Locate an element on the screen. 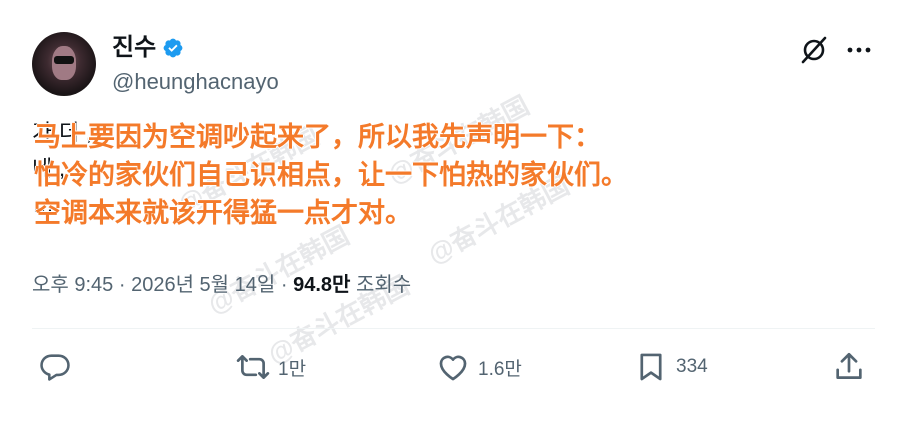 The image size is (903, 421). tweet-date: 2026년 5월 14일 is located at coordinates (203, 285).